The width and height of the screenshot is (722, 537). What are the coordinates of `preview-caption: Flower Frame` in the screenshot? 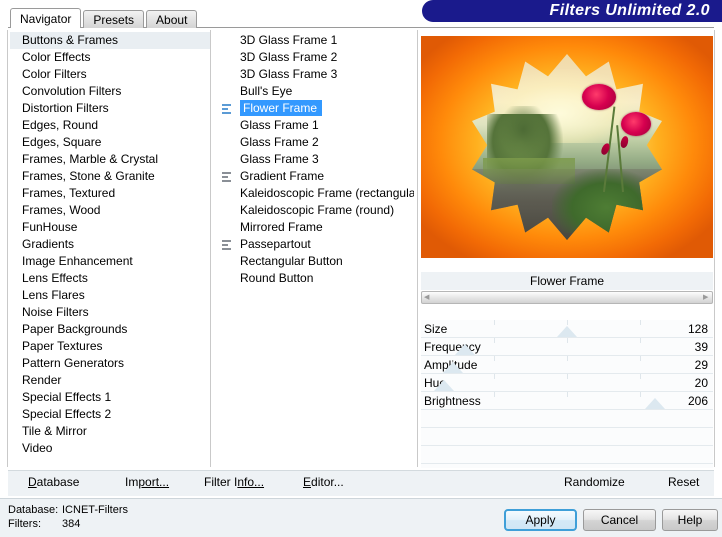 It's located at (567, 281).